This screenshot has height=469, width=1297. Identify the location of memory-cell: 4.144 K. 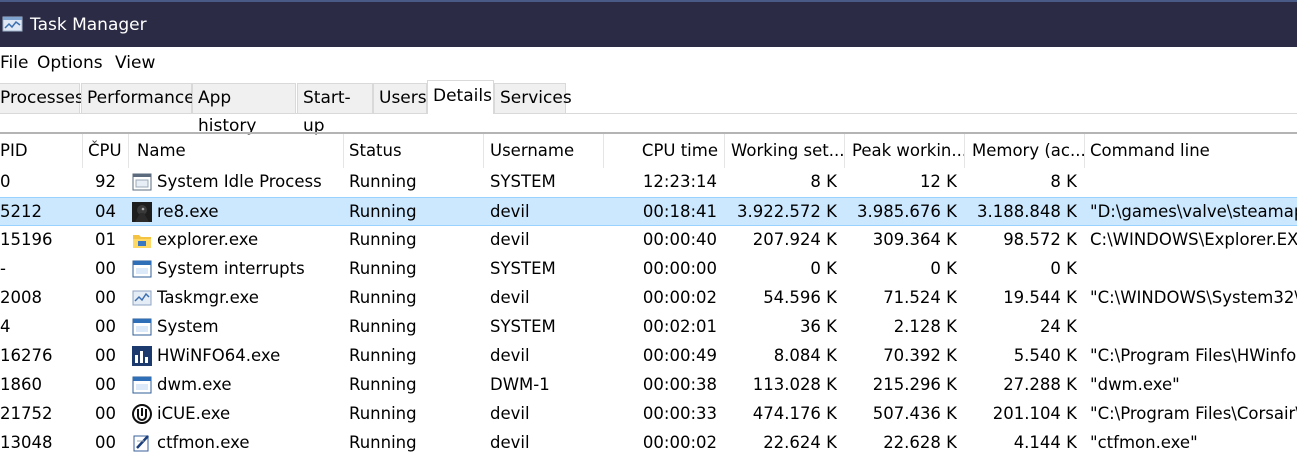
(1045, 442).